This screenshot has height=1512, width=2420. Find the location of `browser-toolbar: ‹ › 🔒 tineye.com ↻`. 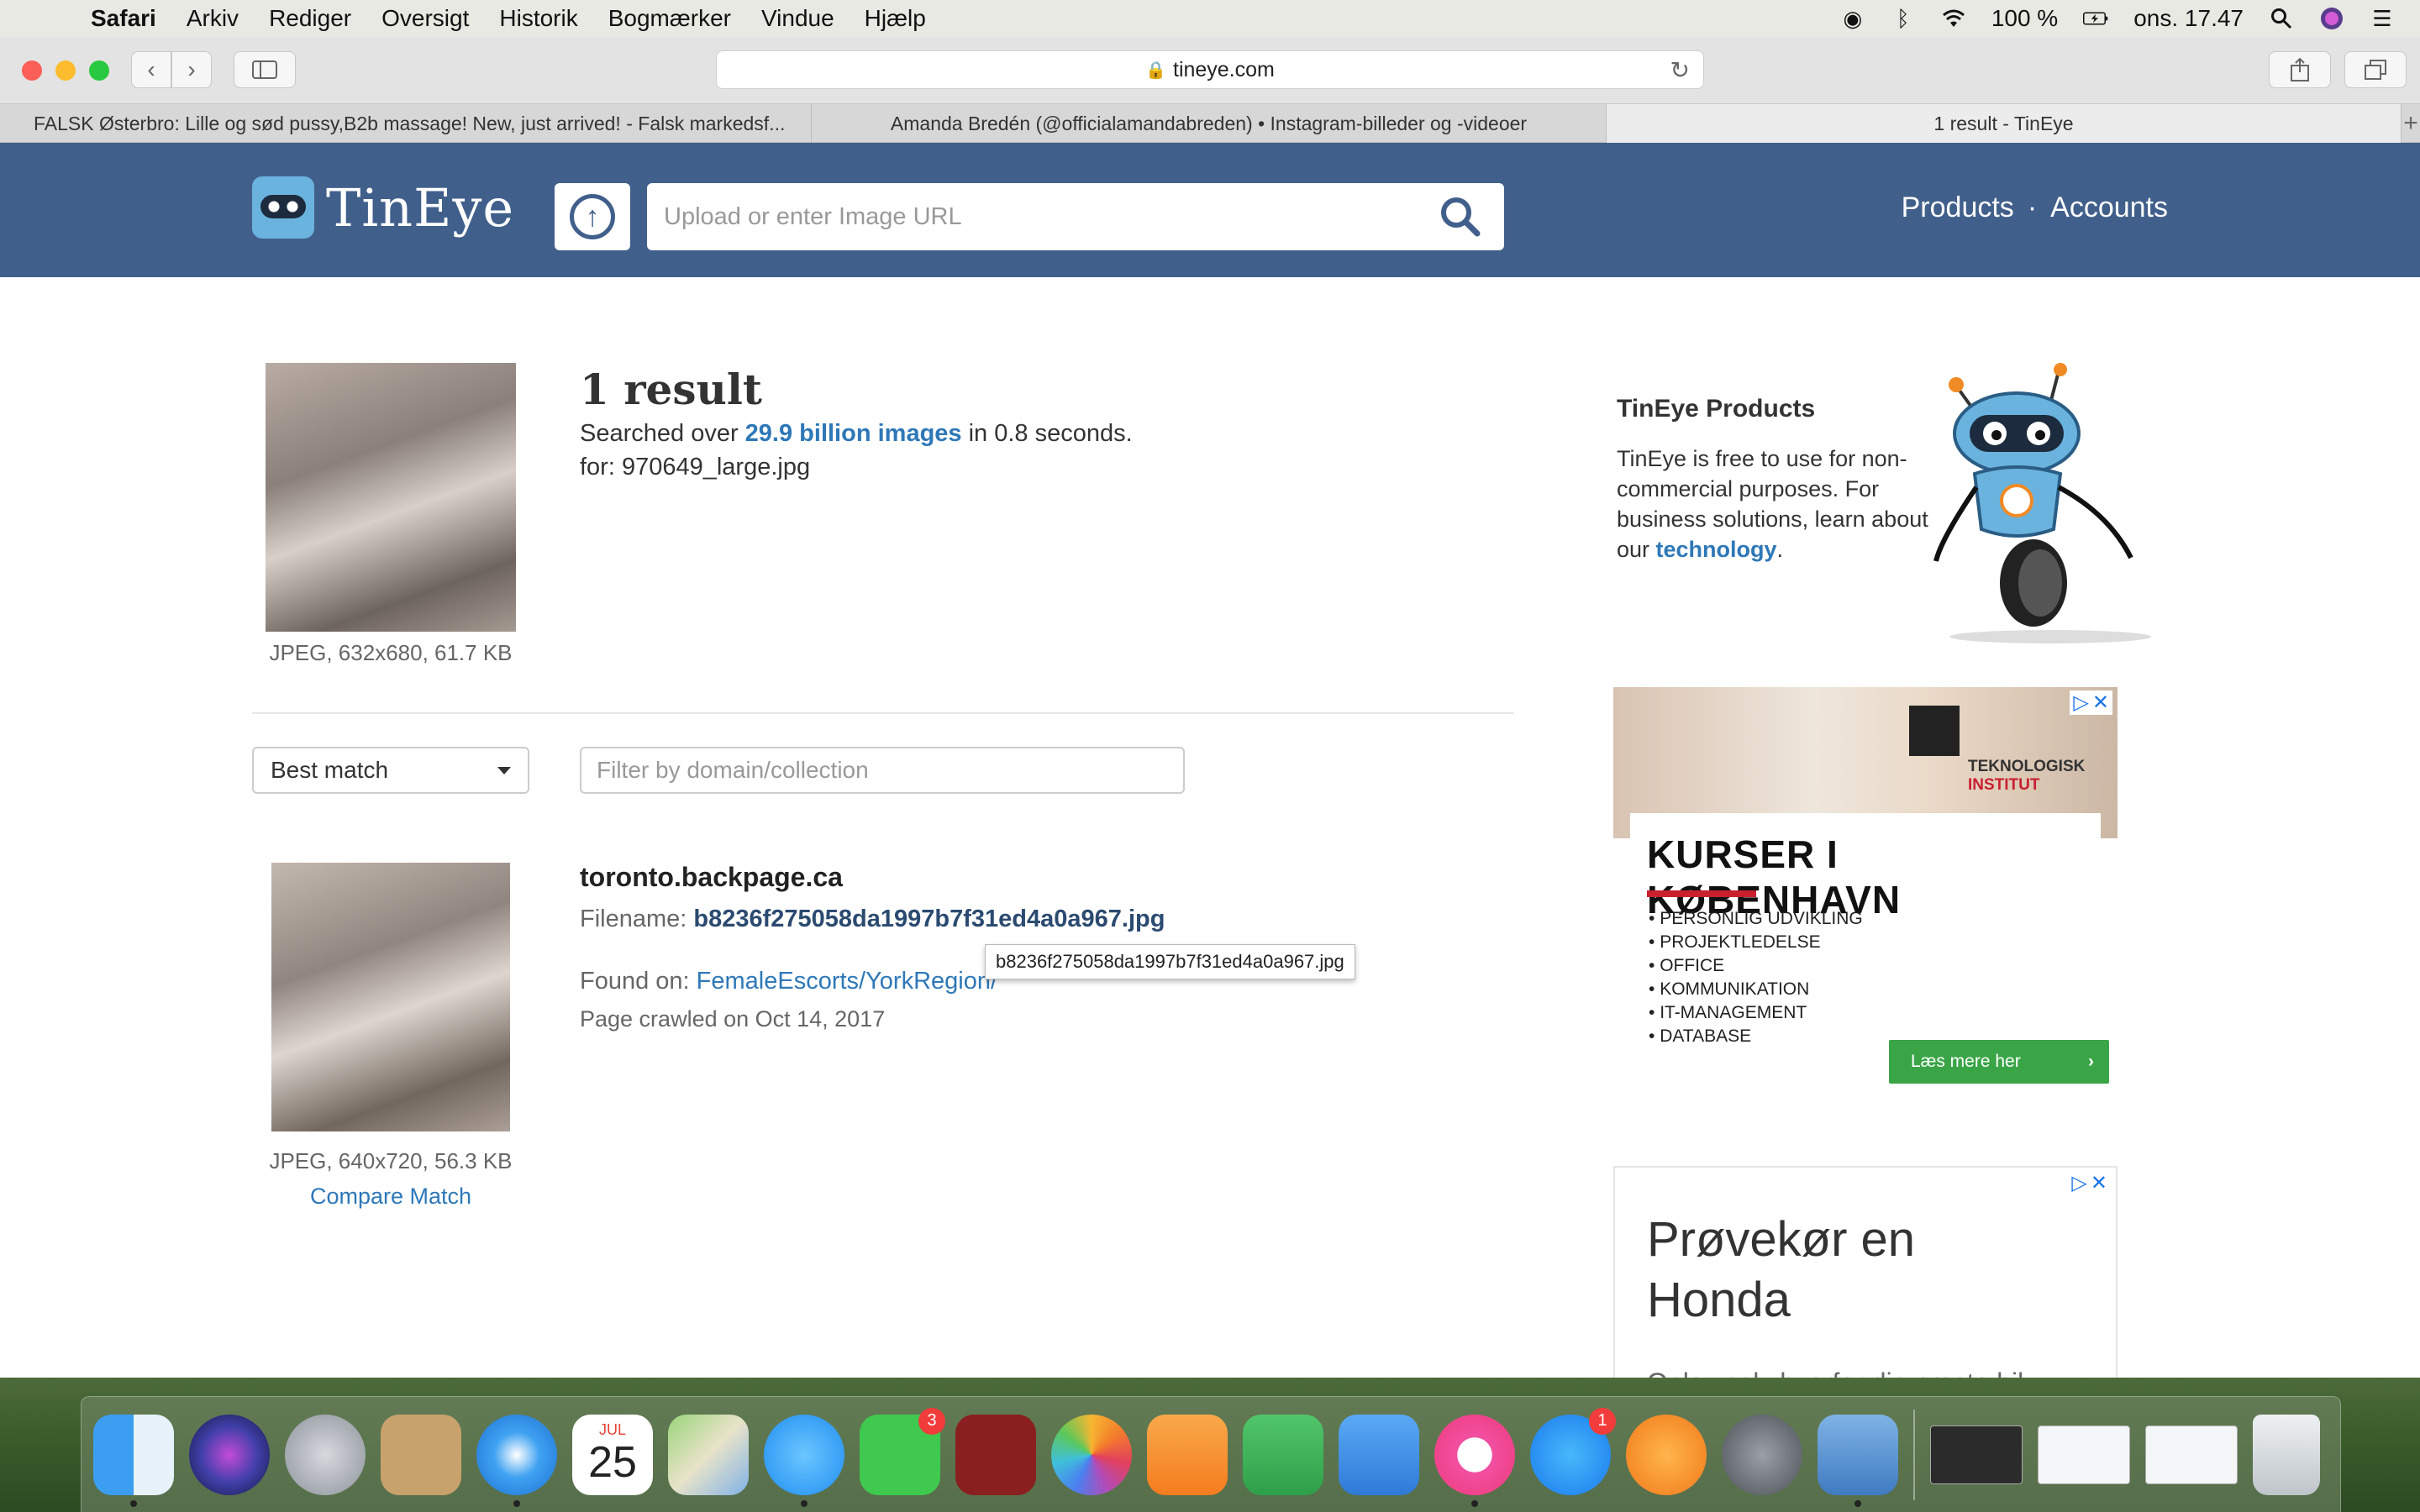

browser-toolbar: ‹ › 🔒 tineye.com ↻ is located at coordinates (1210, 70).